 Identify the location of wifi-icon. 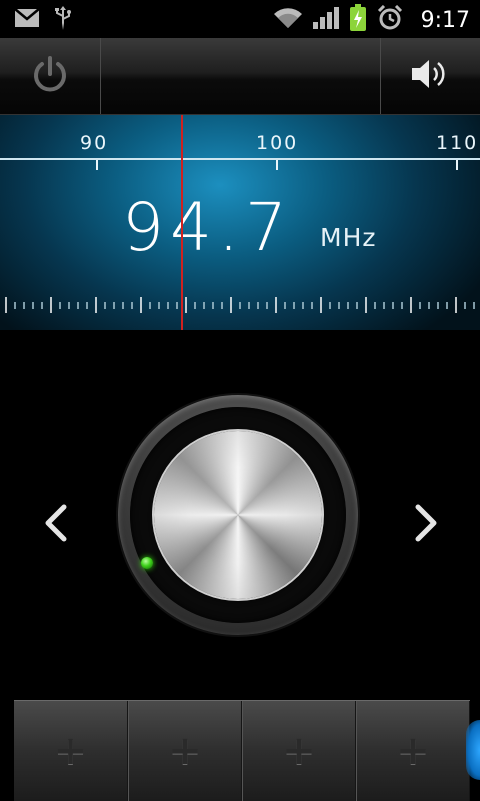
(288, 20).